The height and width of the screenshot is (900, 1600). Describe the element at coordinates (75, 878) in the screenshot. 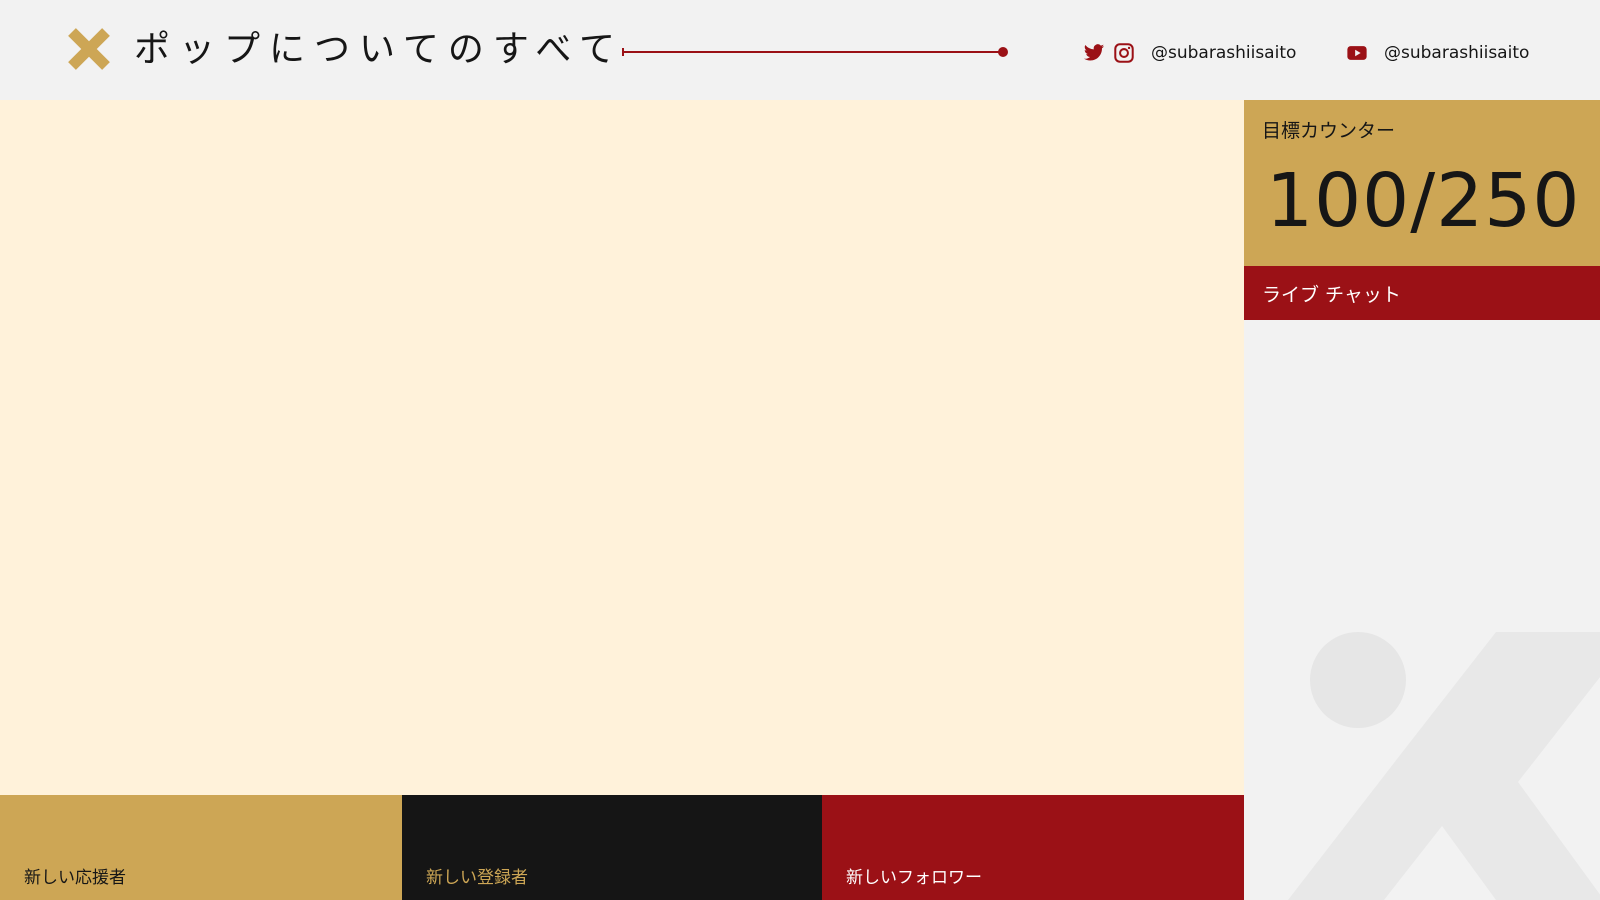

I see `alert-label: 新しい応援者` at that location.